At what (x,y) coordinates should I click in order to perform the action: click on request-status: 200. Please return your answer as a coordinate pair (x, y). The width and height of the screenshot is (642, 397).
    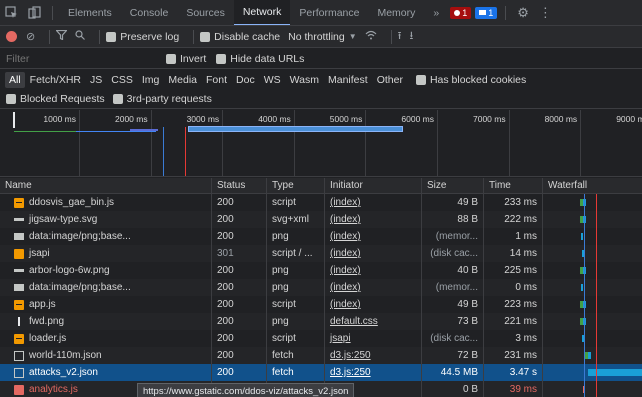
    Looking at the image, I should click on (239, 372).